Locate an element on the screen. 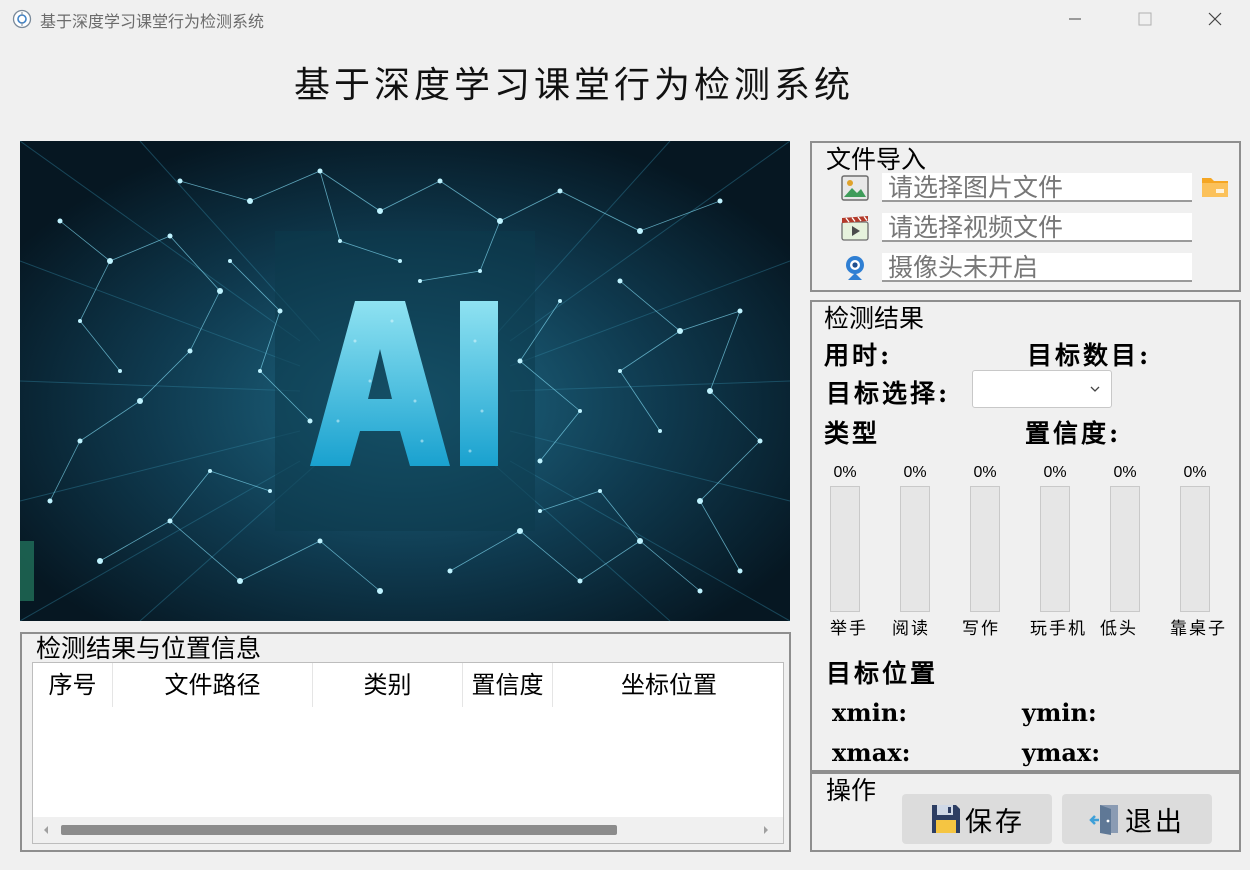 The width and height of the screenshot is (1250, 870). open-folder-button is located at coordinates (1215, 186).